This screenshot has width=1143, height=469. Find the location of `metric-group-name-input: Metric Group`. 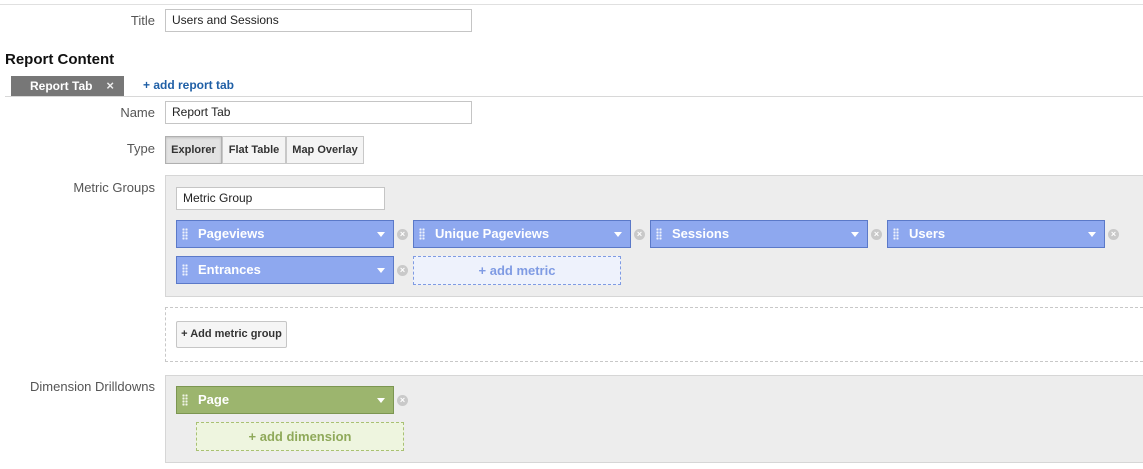

metric-group-name-input: Metric Group is located at coordinates (280, 198).